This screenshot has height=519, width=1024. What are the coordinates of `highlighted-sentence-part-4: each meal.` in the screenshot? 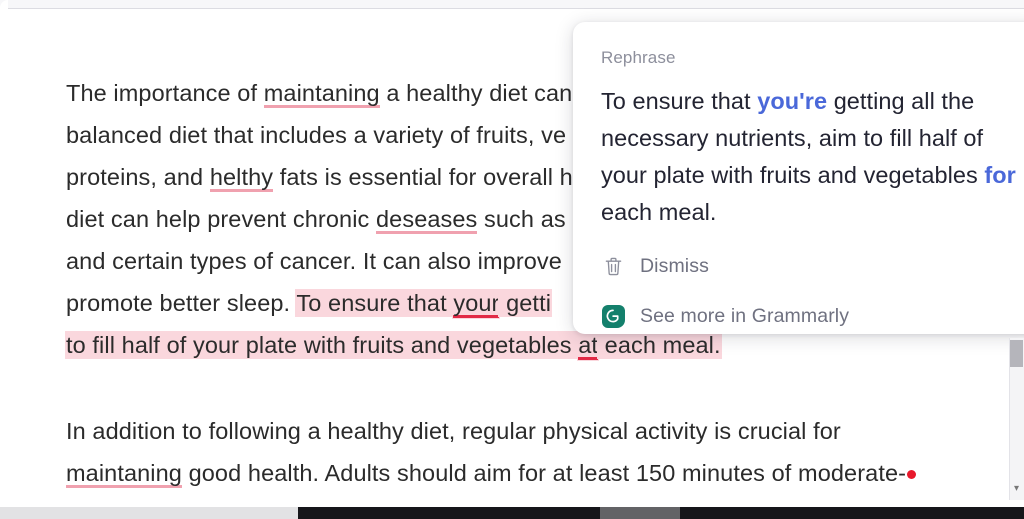 It's located at (659, 345).